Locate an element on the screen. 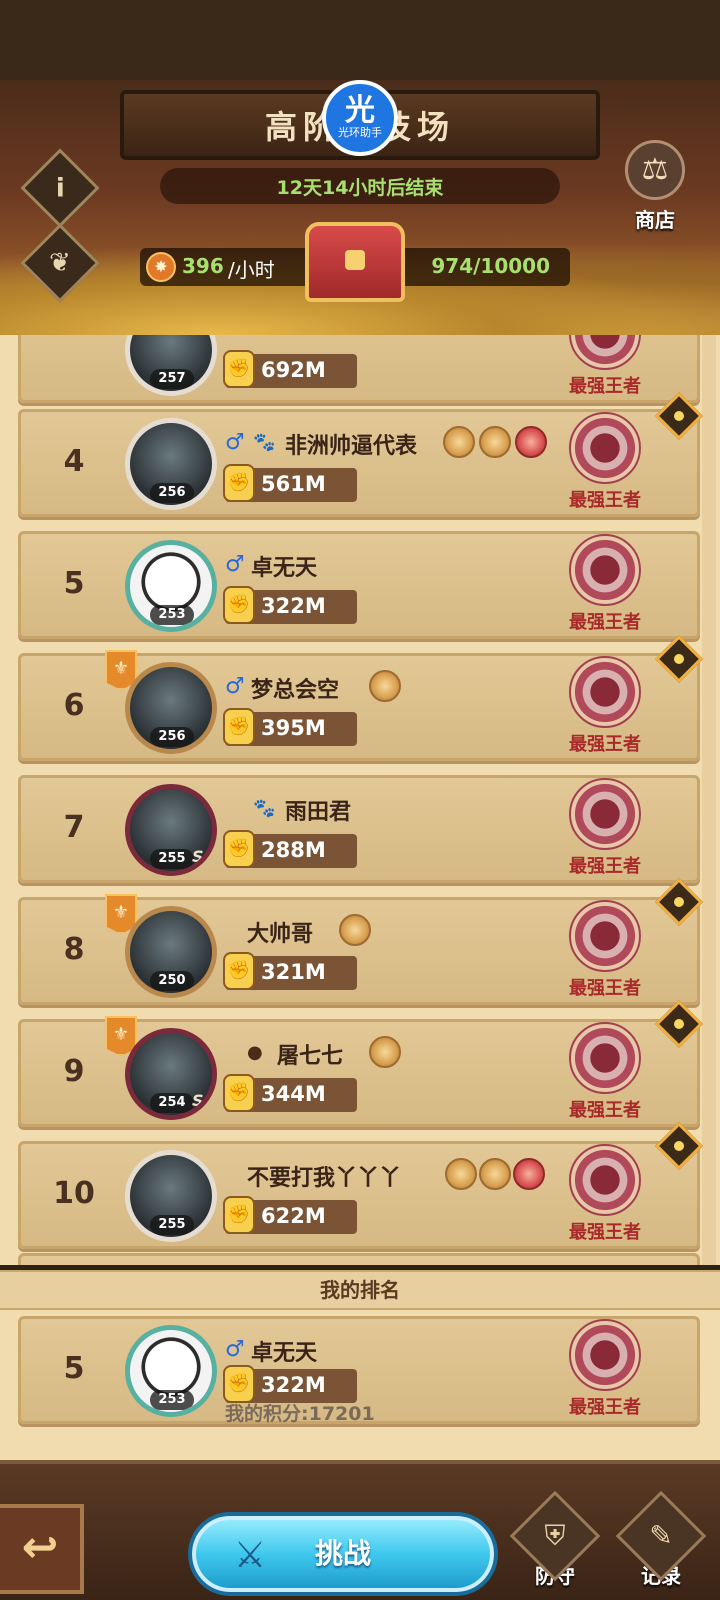  power-box: ✊ 288M is located at coordinates (290, 849).